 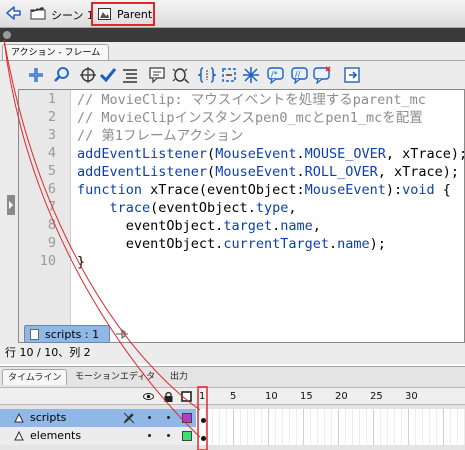 I want to click on code-token: ., so click(x=333, y=244).